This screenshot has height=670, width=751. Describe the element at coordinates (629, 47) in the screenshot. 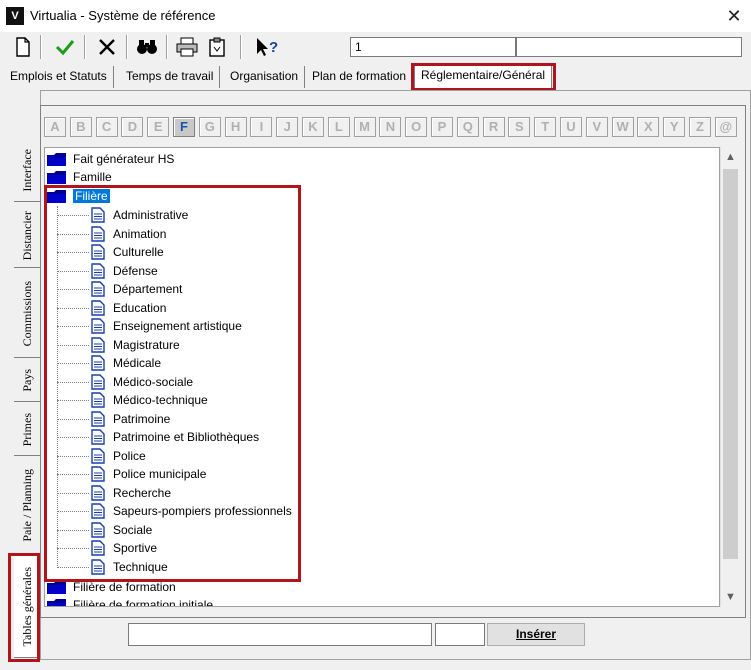

I see `record-label-field` at that location.